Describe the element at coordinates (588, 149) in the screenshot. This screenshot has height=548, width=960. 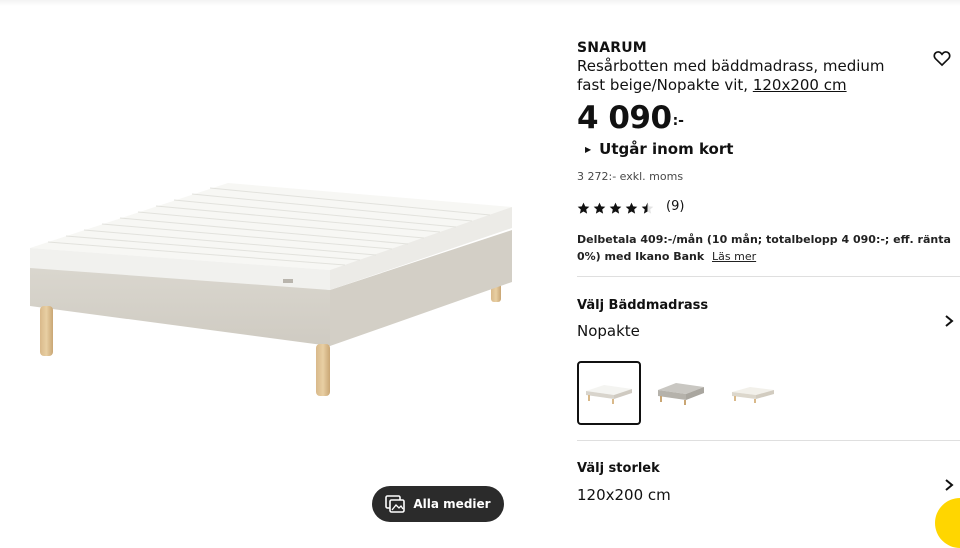
I see `triangle-right-icon: ▶` at that location.